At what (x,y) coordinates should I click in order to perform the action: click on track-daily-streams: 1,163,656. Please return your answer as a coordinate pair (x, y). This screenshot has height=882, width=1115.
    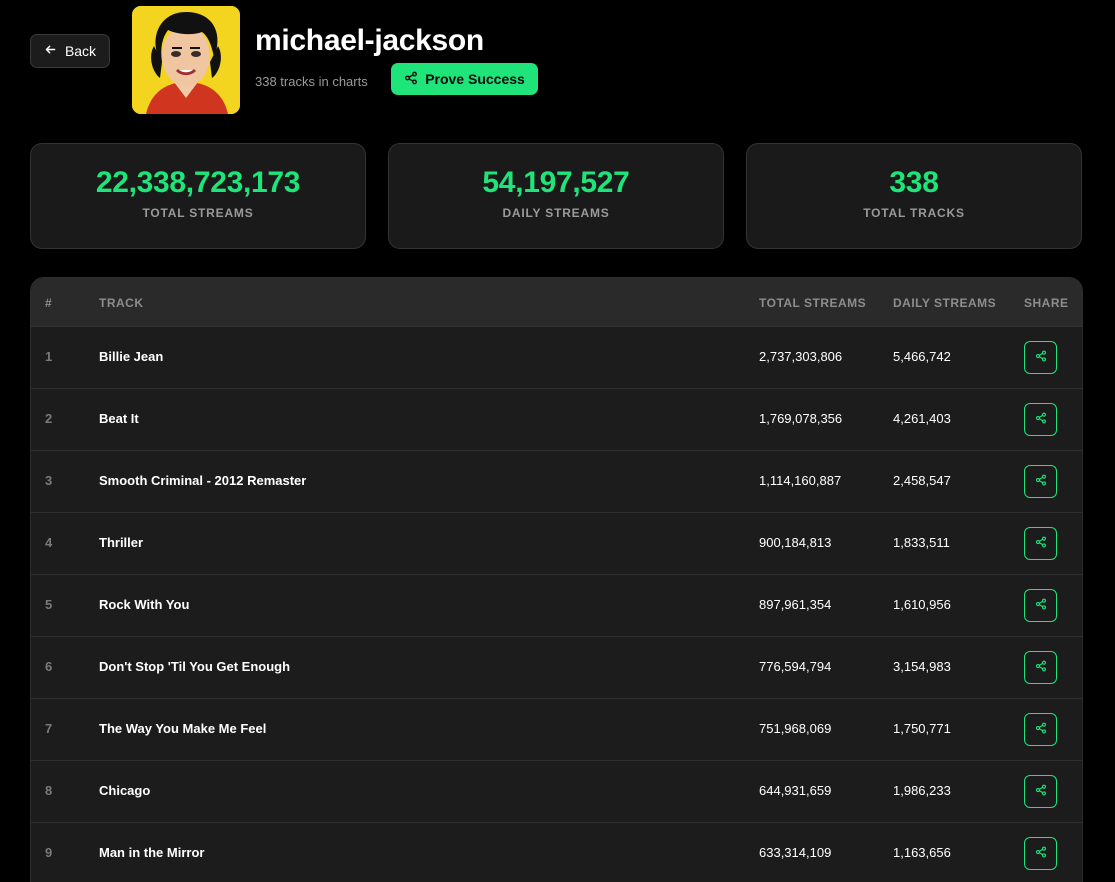
    Looking at the image, I should click on (922, 852).